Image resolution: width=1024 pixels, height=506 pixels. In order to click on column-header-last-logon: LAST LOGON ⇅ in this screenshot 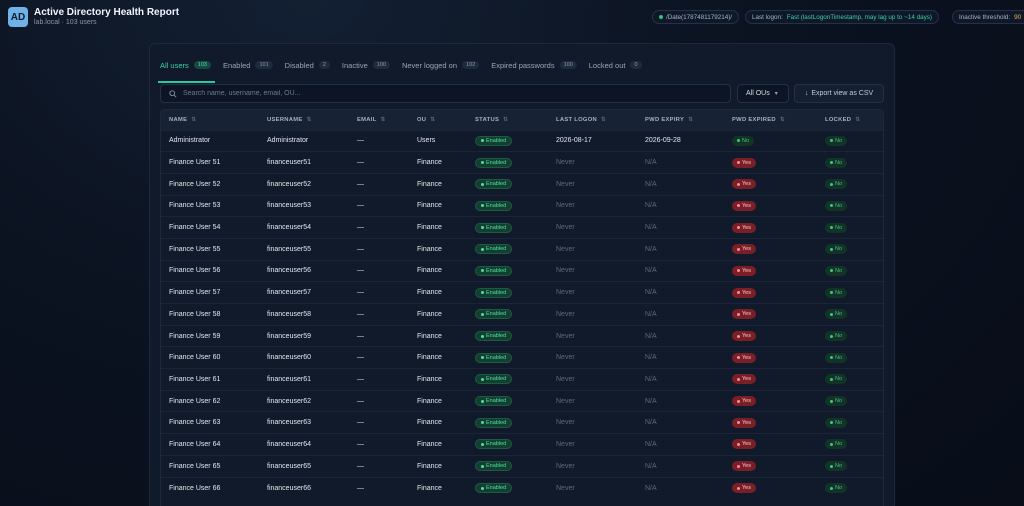, I will do `click(592, 120)`.